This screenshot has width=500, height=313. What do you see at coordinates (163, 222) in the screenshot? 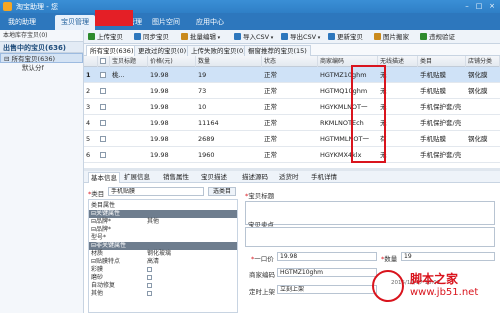
I see `property-row: ⊟品牌* 其他` at bounding box center [163, 222].